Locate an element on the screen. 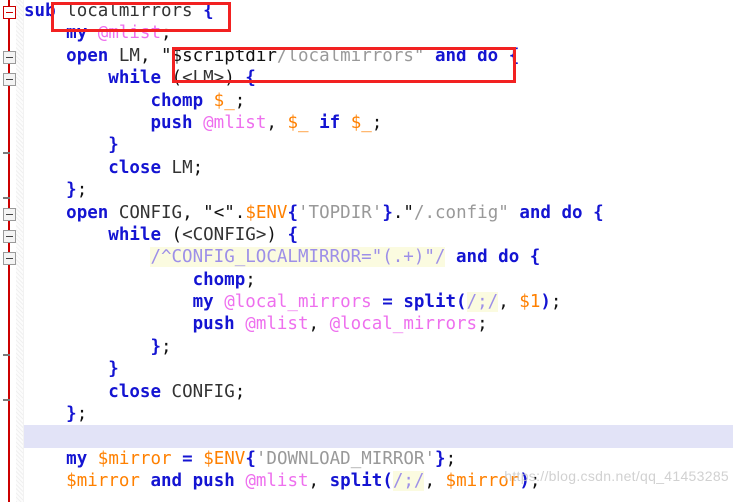 The height and width of the screenshot is (502, 733). code-token: sub is located at coordinates (40, 11).